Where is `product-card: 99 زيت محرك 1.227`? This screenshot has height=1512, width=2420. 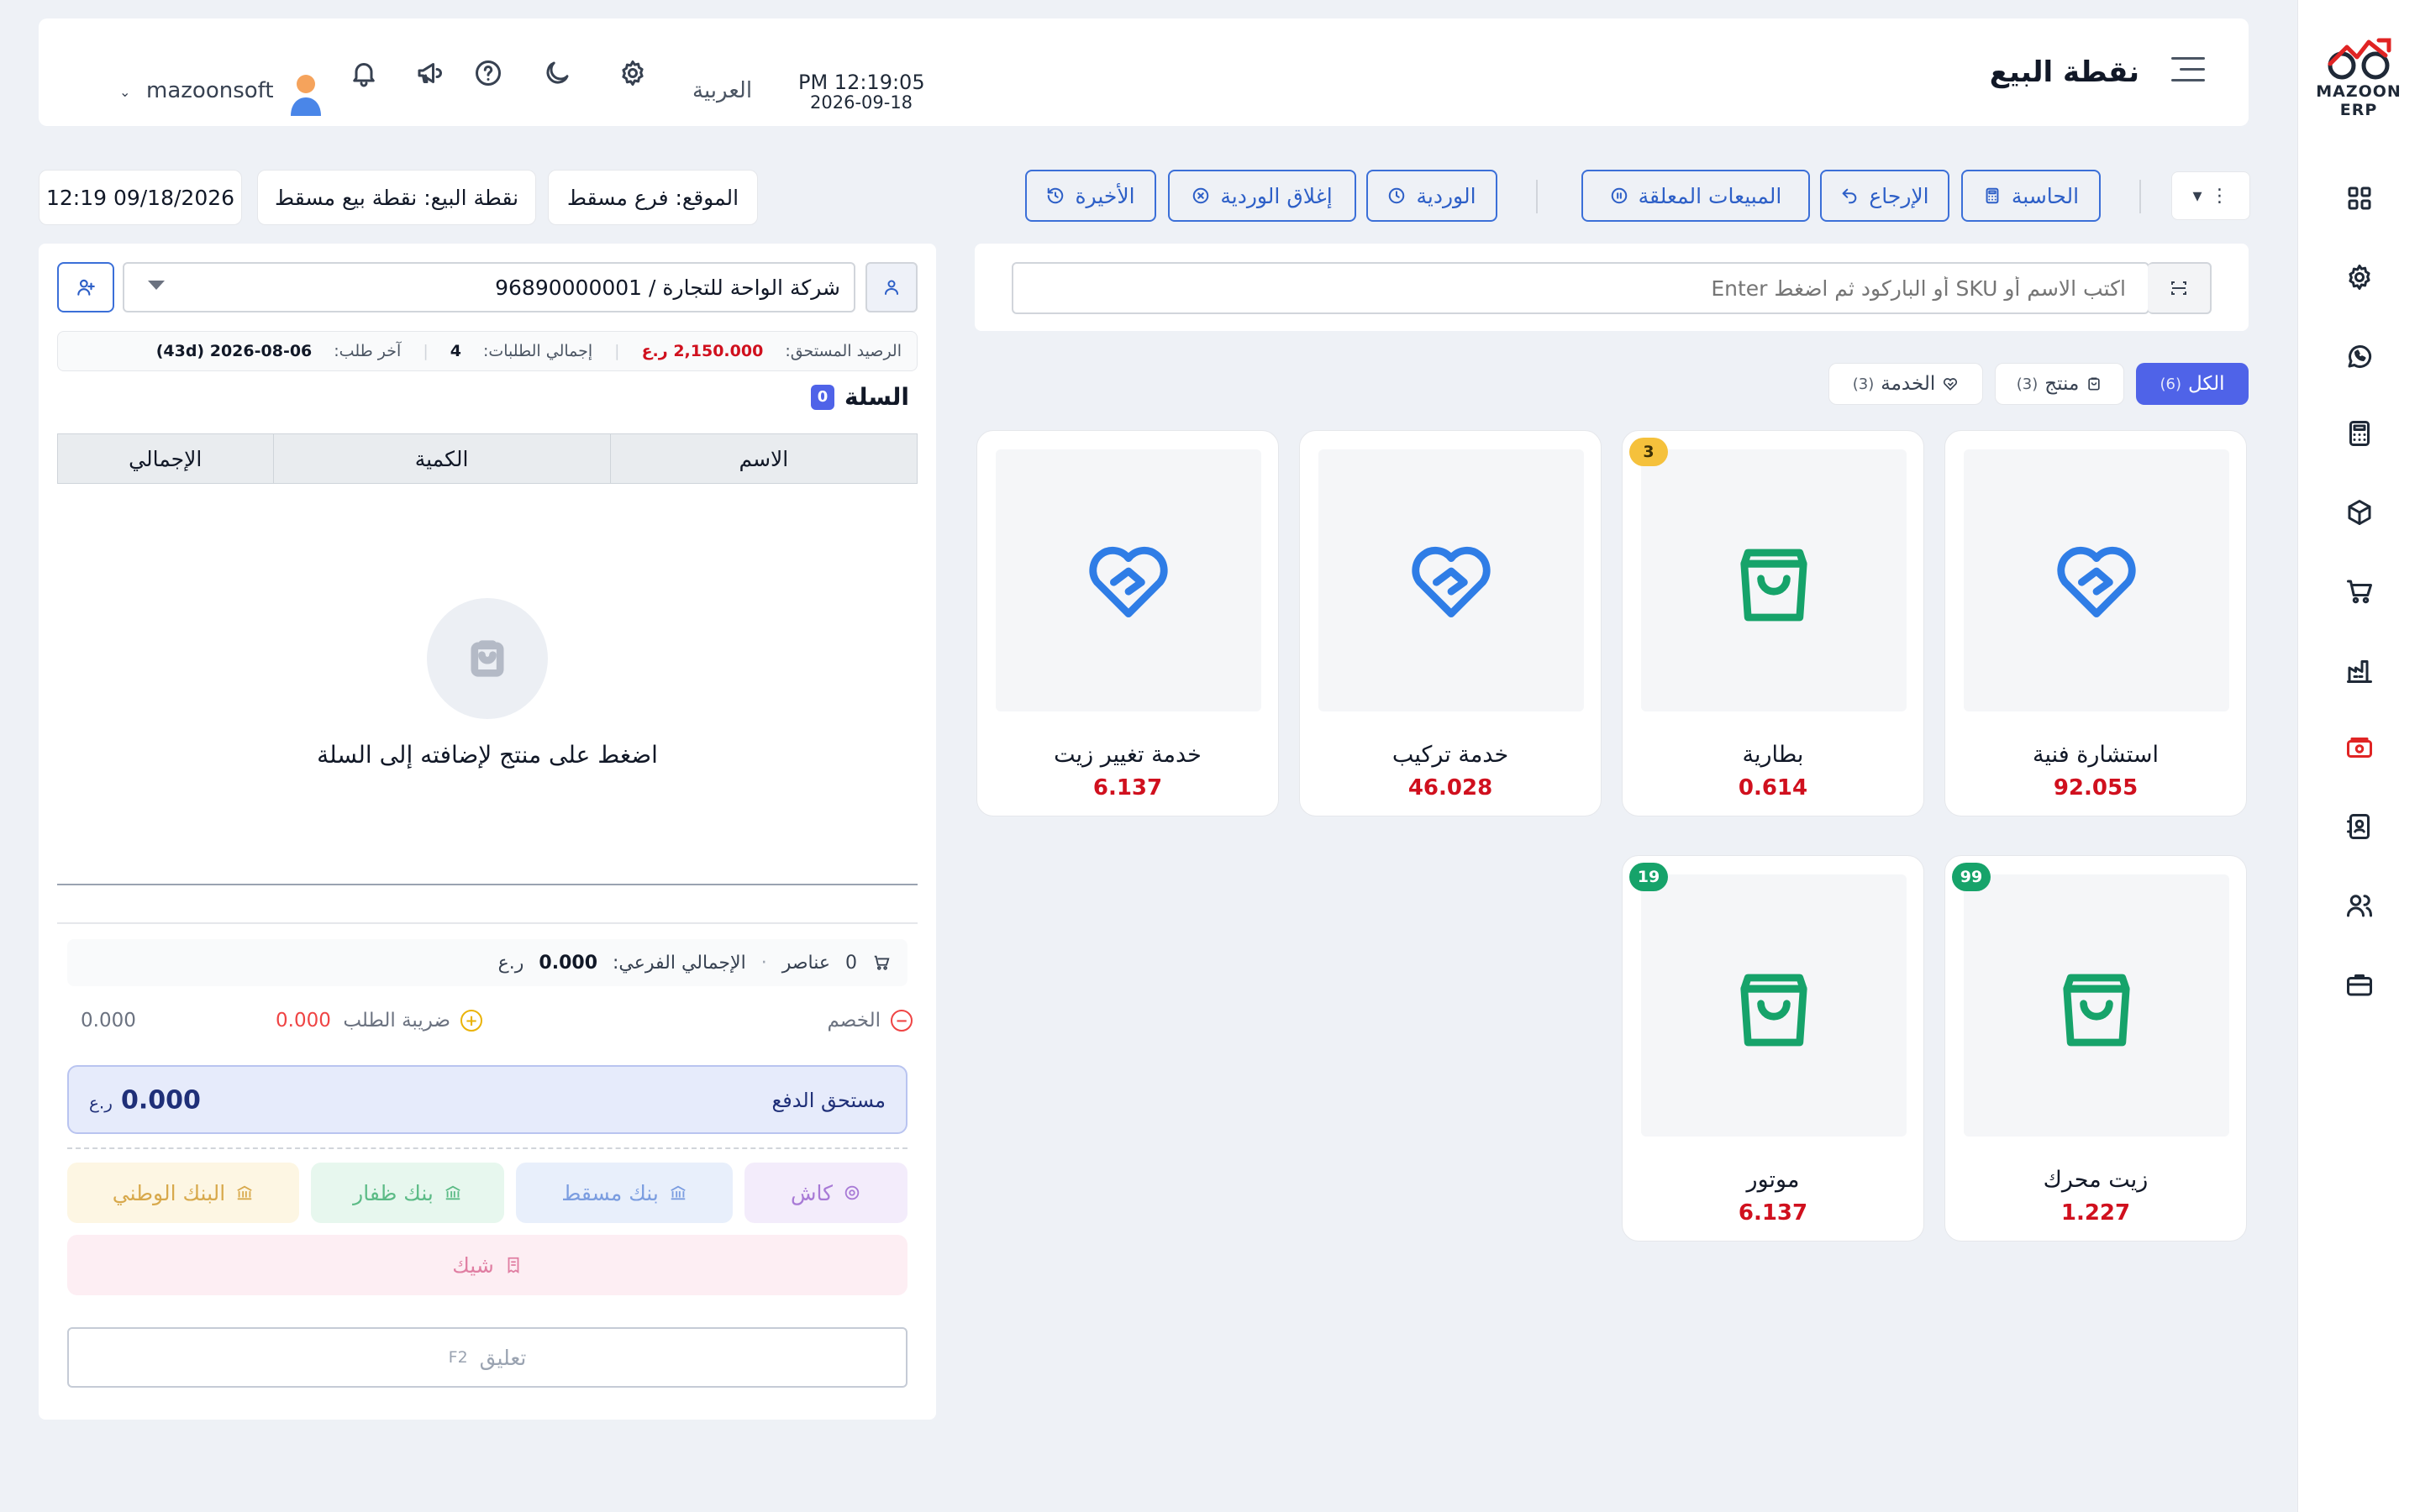
product-card: 99 زيت محرك 1.227 is located at coordinates (2095, 1048).